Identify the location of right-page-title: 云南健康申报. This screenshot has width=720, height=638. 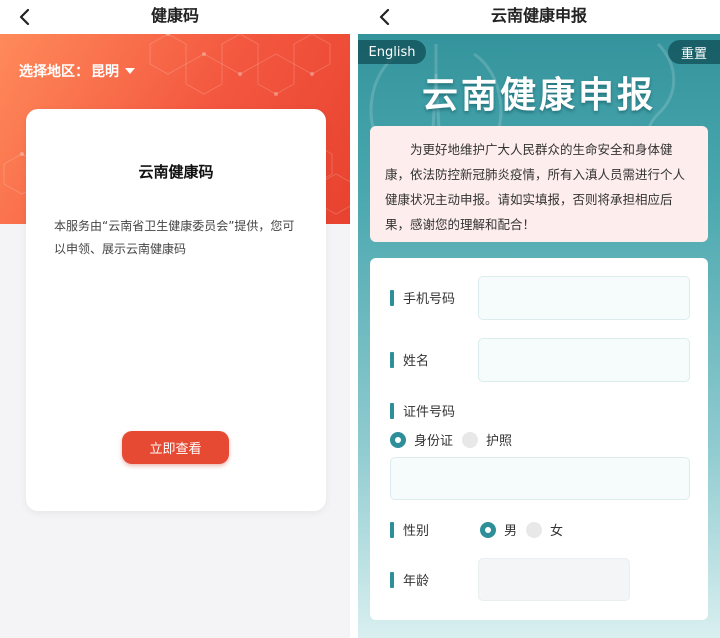
(538, 15).